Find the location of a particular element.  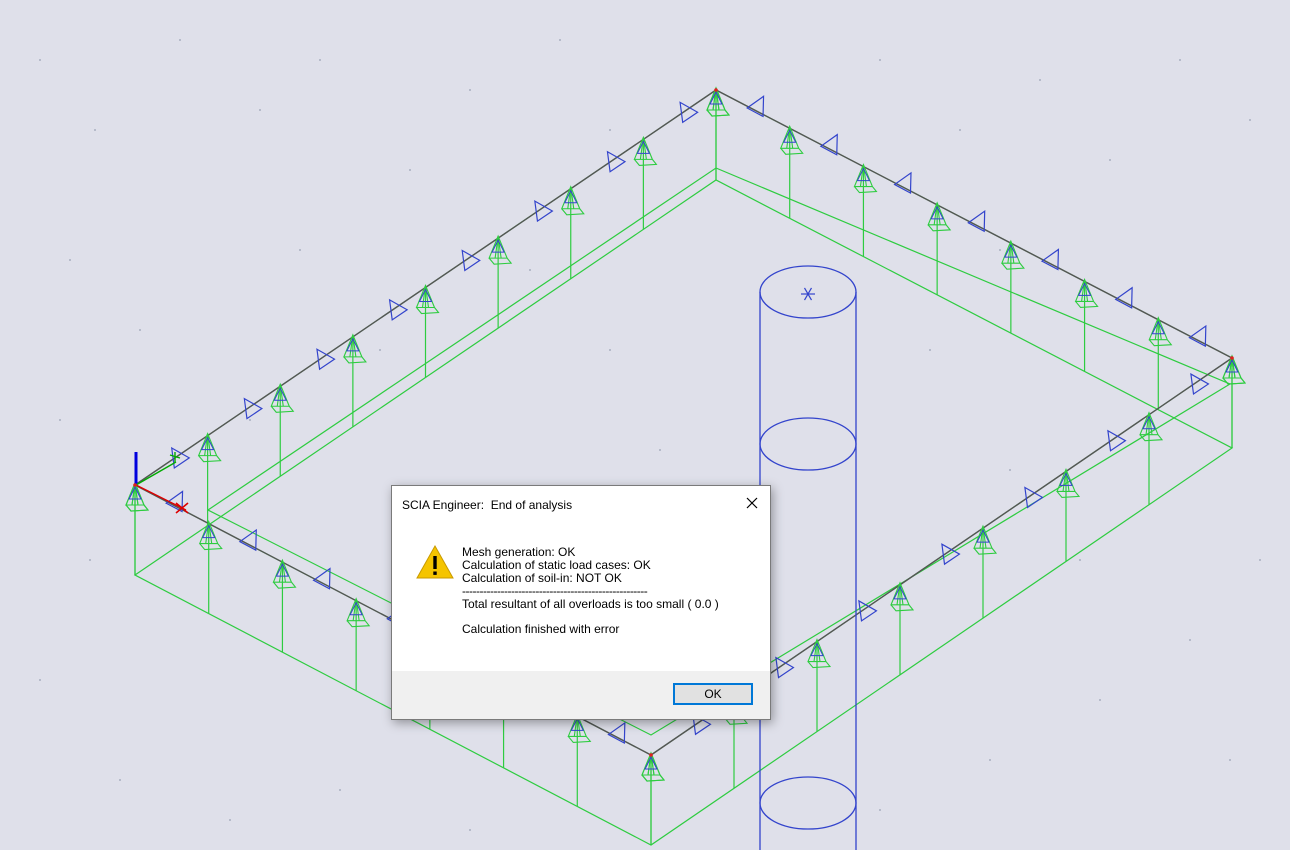

dialog-button-bar: OK is located at coordinates (581, 695).